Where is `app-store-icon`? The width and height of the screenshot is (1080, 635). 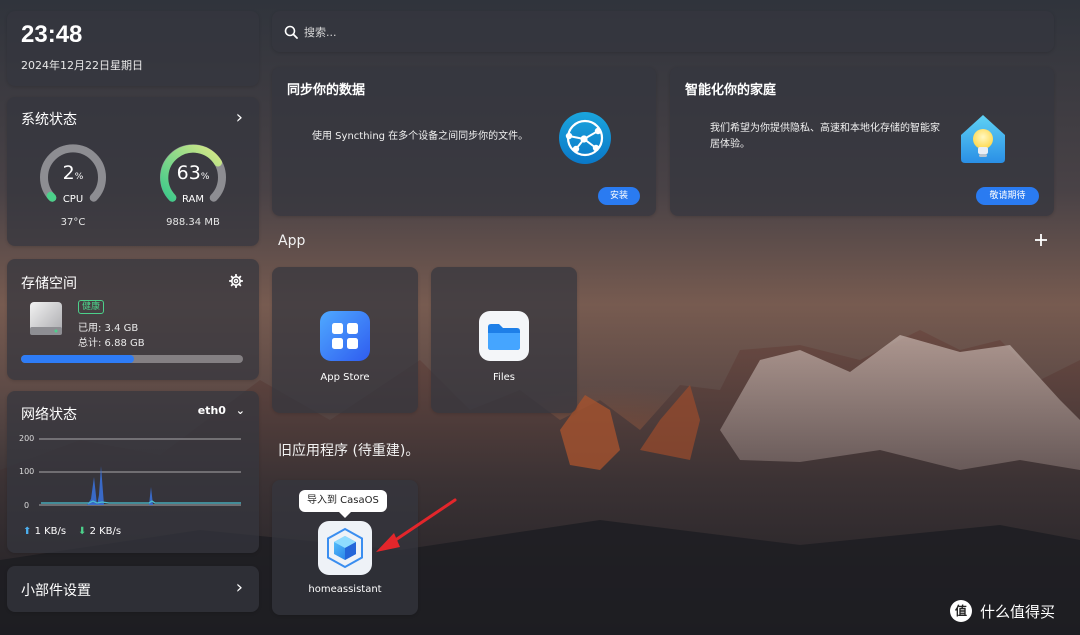
app-store-icon is located at coordinates (345, 336).